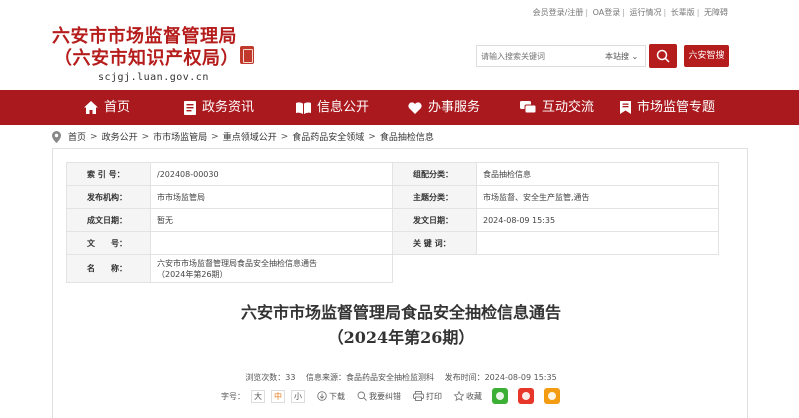 This screenshot has width=799, height=418. What do you see at coordinates (298, 396) in the screenshot?
I see `font-size-small-button: 小` at bounding box center [298, 396].